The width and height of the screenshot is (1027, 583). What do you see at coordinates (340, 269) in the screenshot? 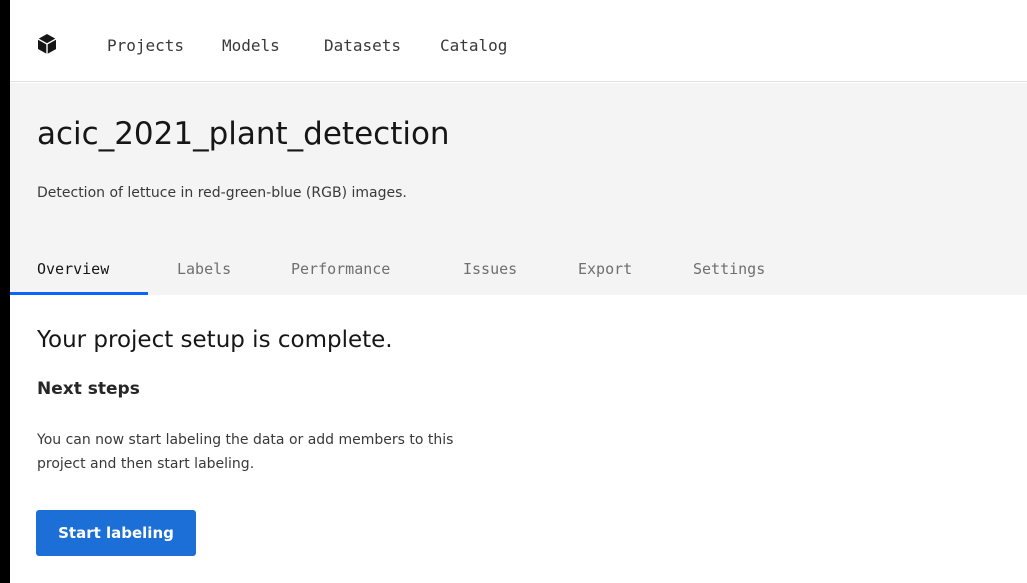
I see `tab-performance: Performance` at bounding box center [340, 269].